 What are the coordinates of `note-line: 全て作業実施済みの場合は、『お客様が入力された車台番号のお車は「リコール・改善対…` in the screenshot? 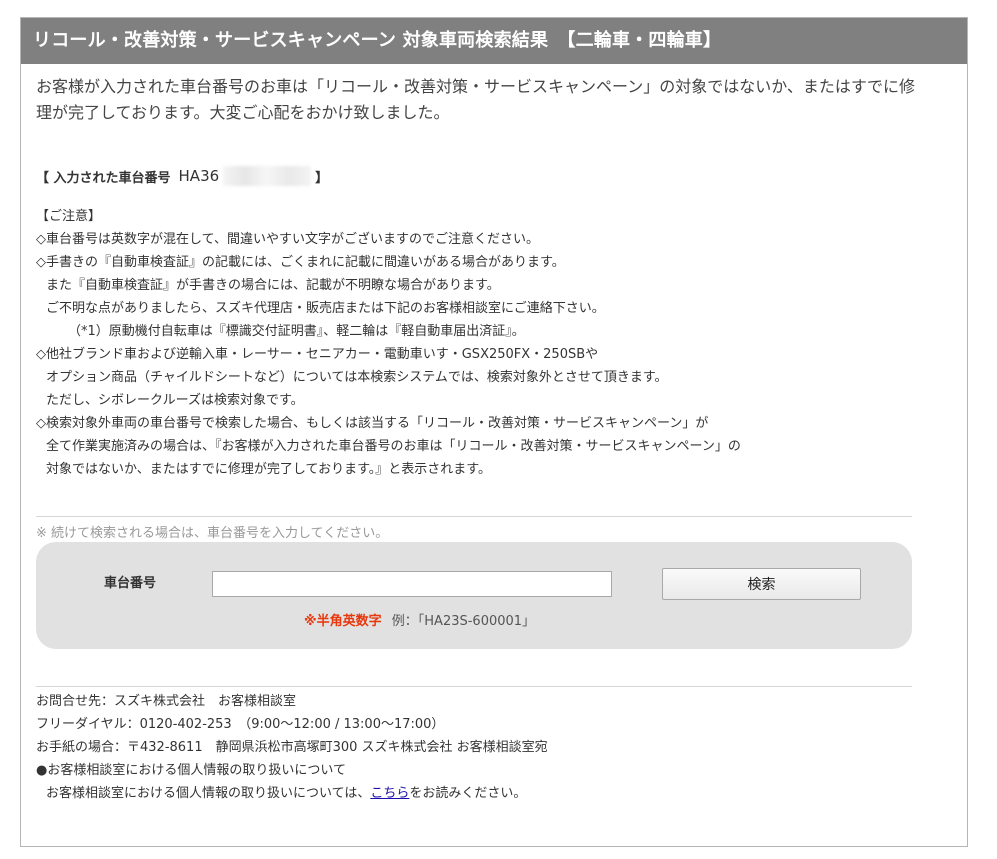 It's located at (393, 446).